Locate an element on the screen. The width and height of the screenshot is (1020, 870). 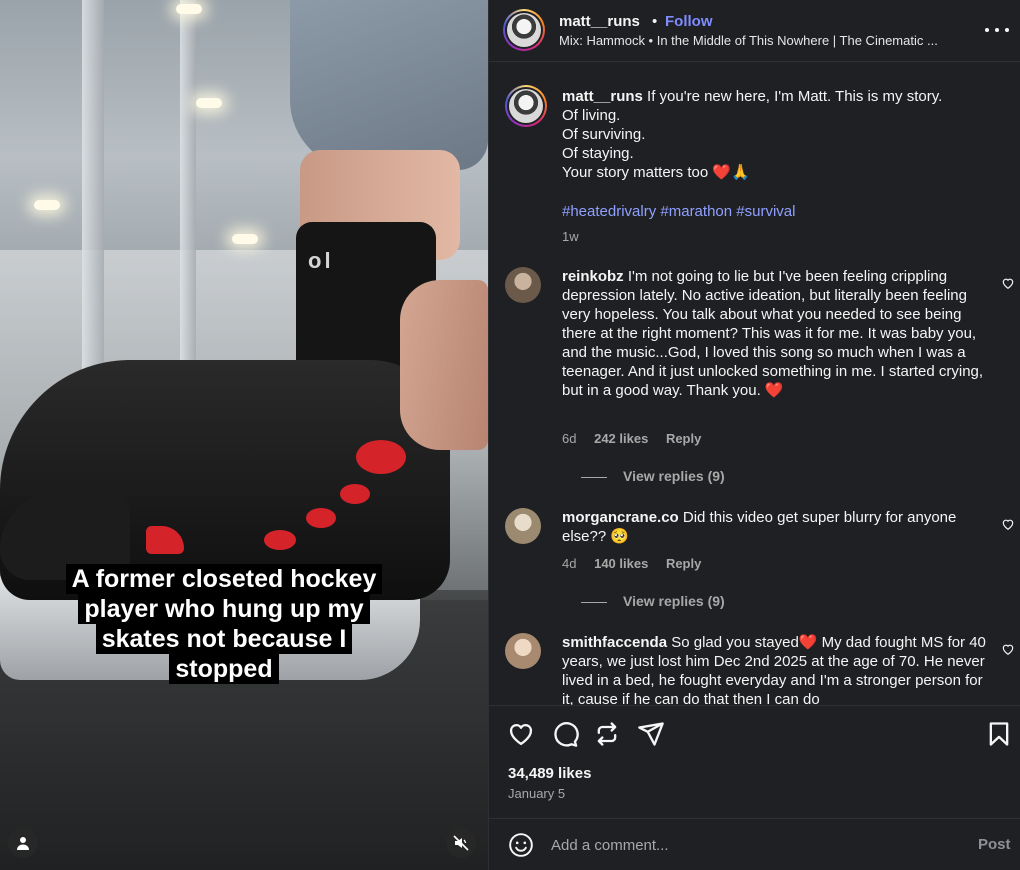
author-avatar is located at coordinates (524, 30).